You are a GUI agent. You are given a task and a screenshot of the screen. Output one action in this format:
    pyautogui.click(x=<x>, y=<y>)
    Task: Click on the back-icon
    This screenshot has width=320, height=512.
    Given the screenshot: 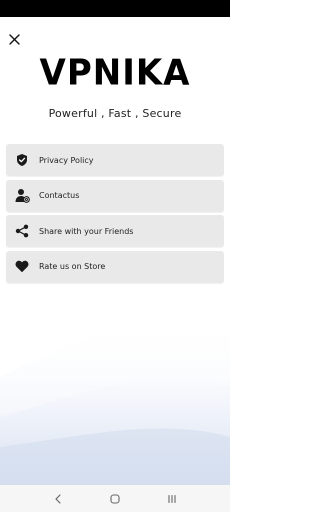 What is the action you would take?
    pyautogui.click(x=58, y=498)
    